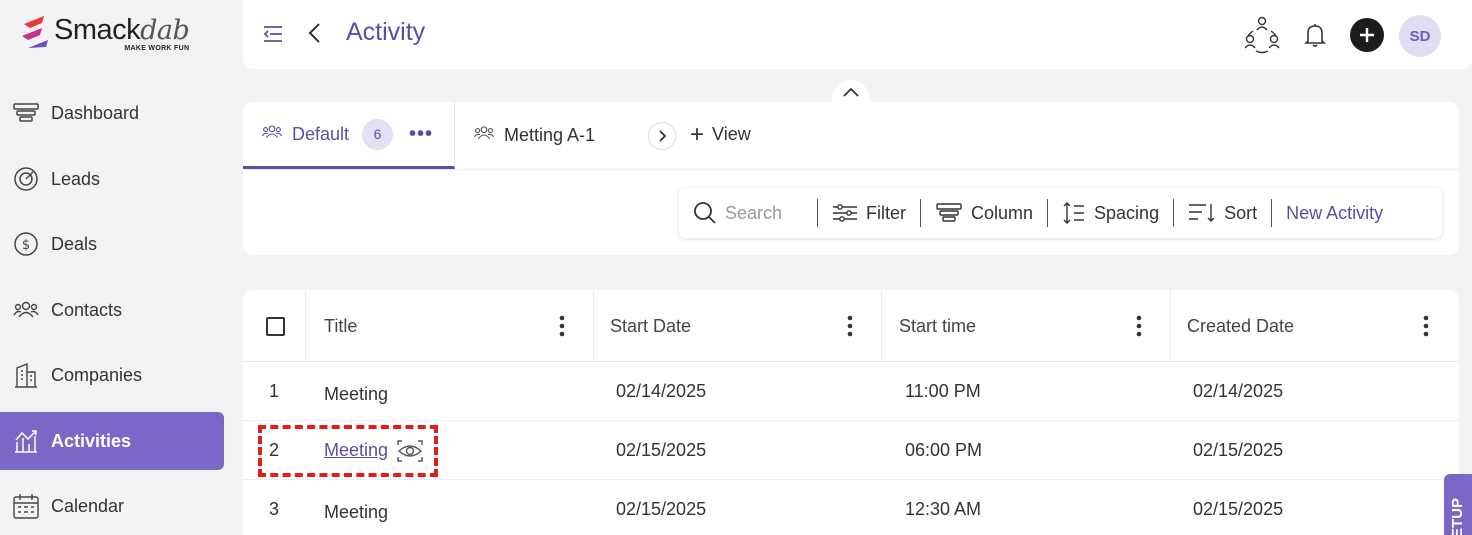  I want to click on sidebar-item-label: Deals, so click(74, 243).